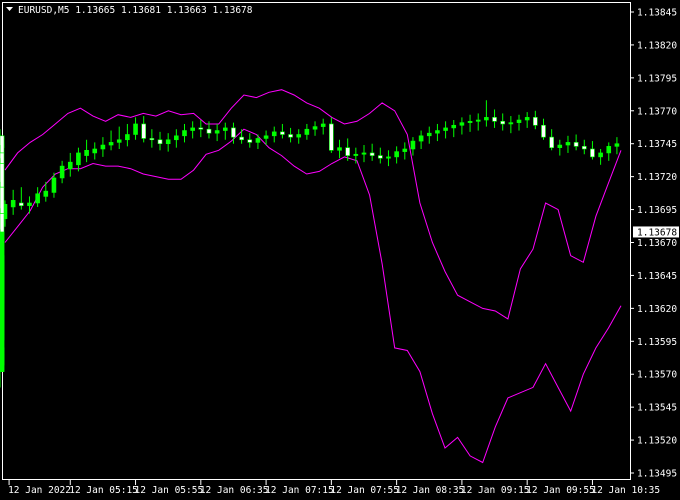  What do you see at coordinates (625, 490) in the screenshot?
I see `x-tick-label: 12 Jan 10:35` at bounding box center [625, 490].